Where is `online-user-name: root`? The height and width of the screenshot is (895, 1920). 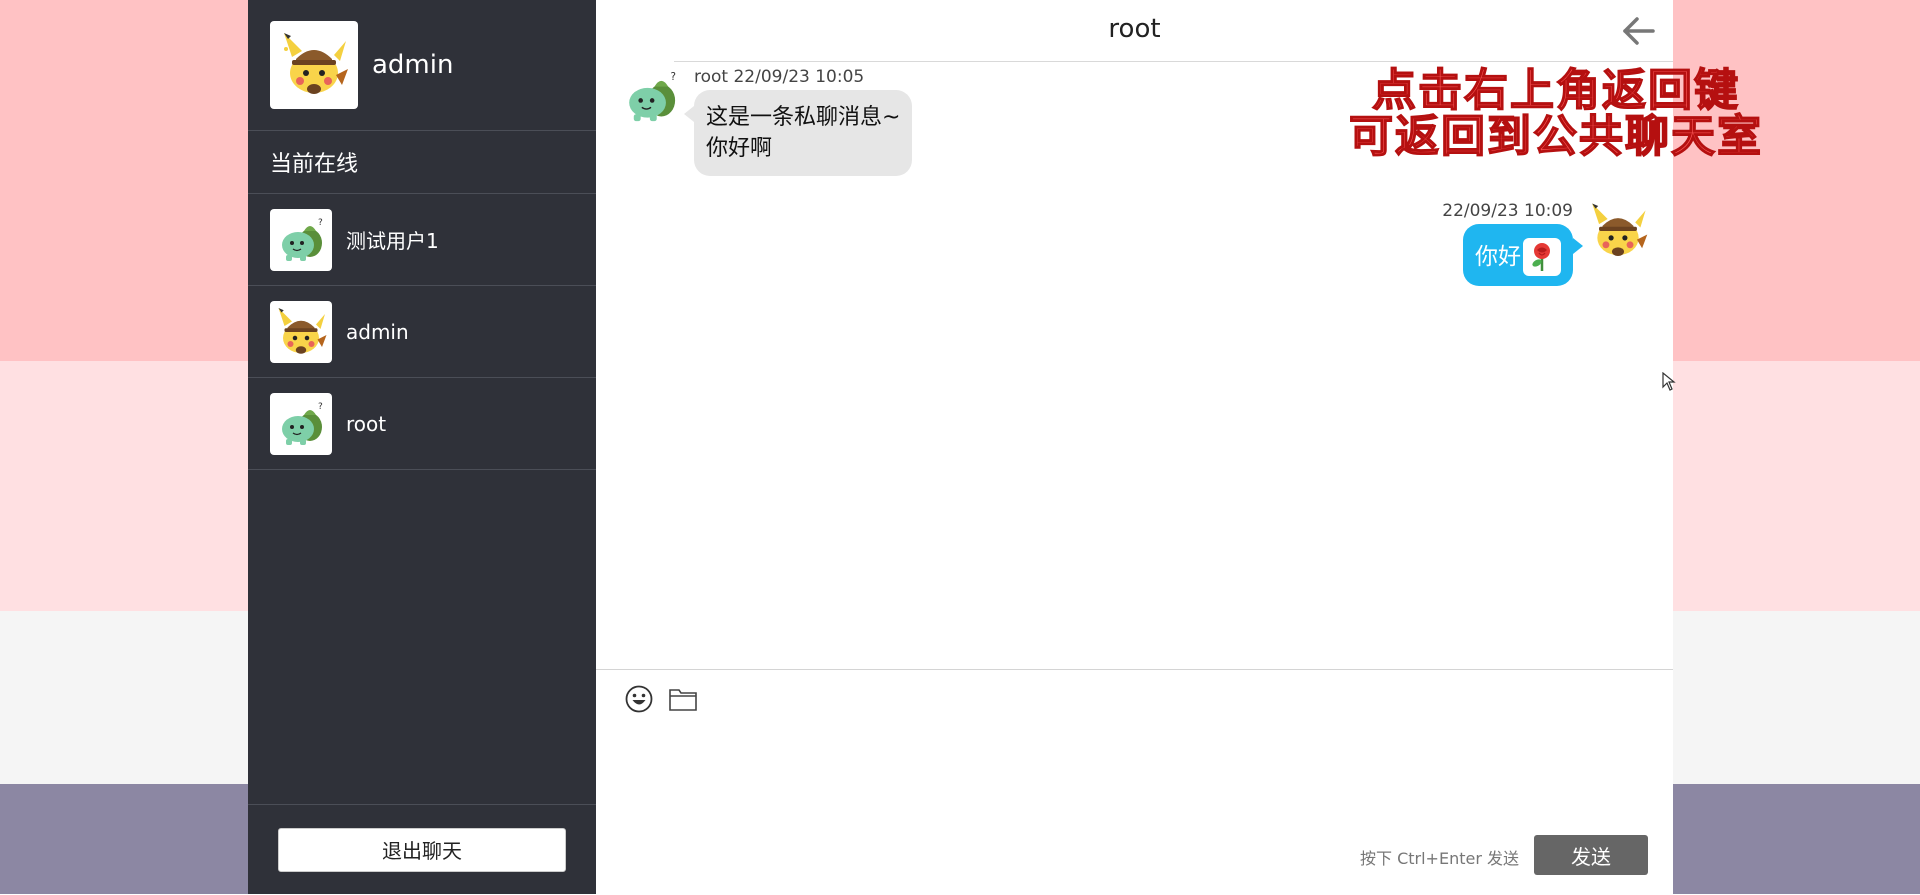
online-user-name: root is located at coordinates (366, 423).